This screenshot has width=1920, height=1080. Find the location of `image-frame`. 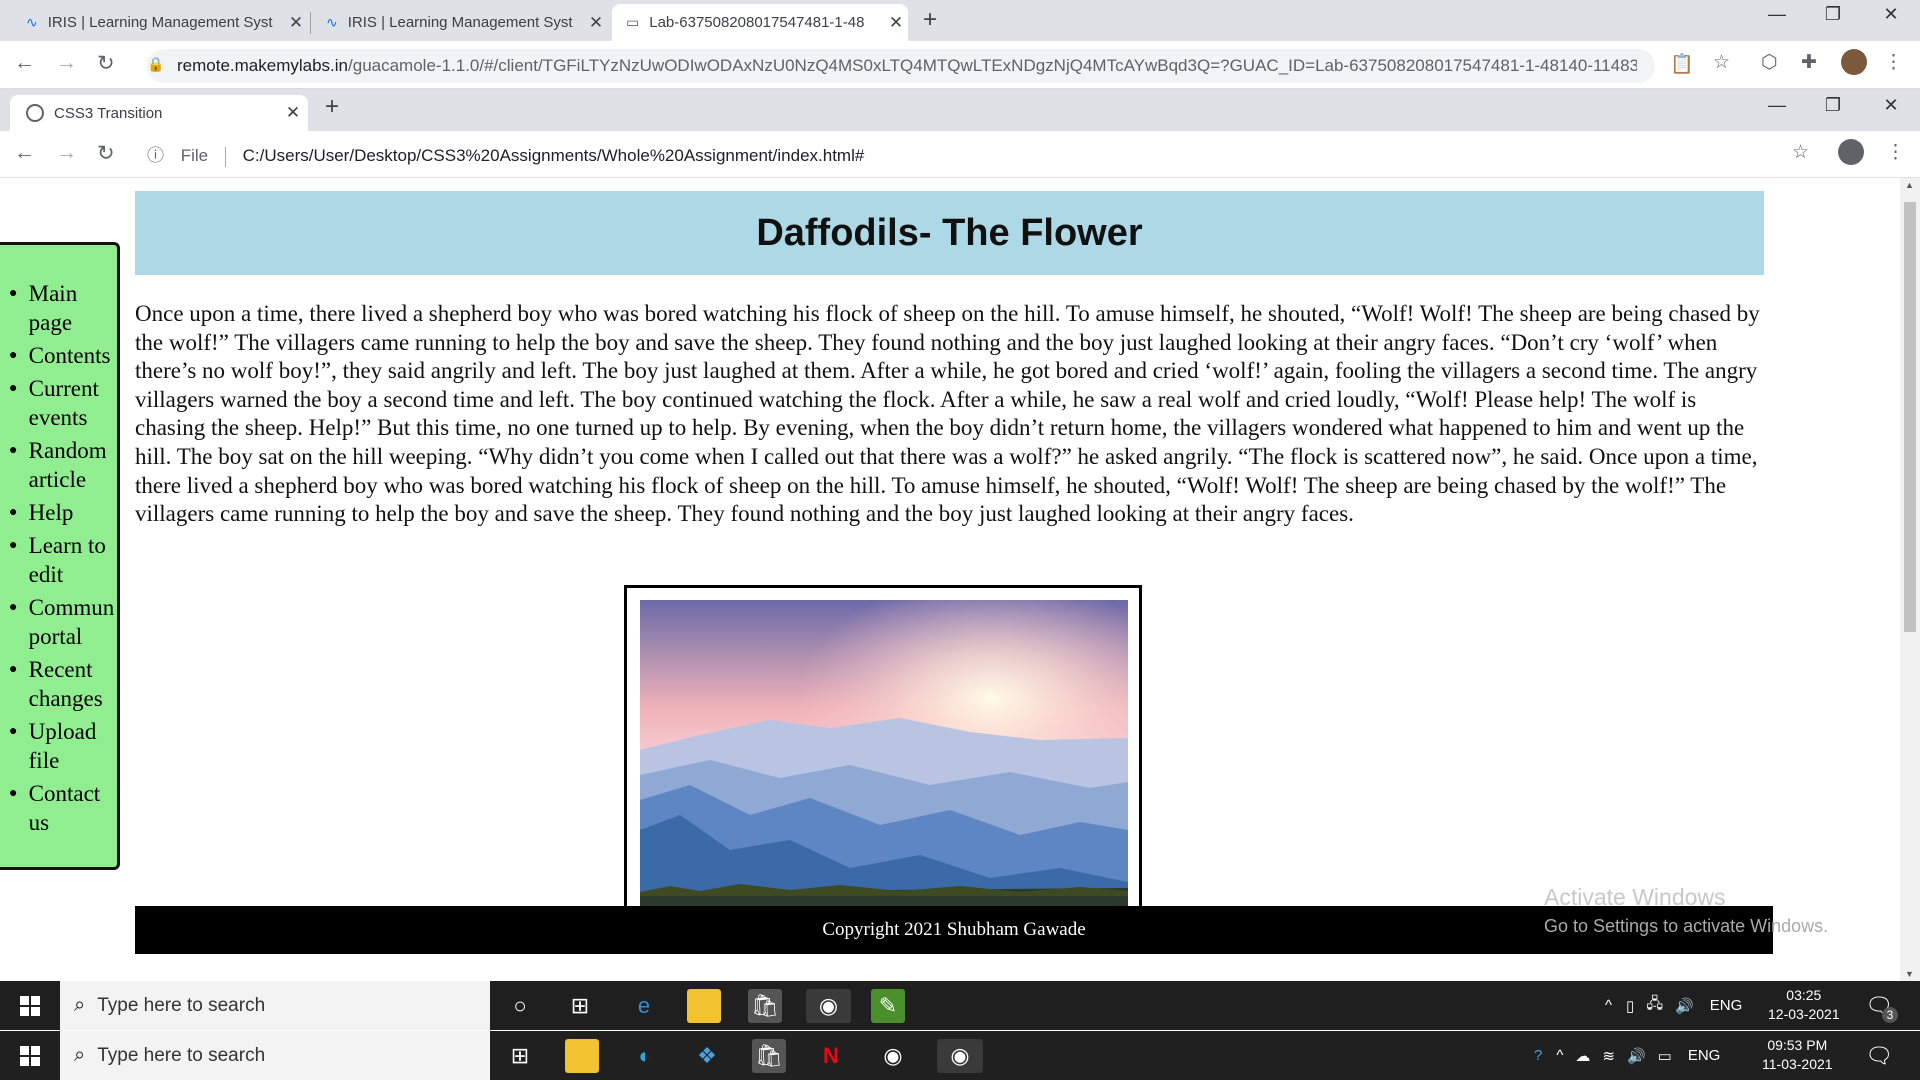

image-frame is located at coordinates (883, 750).